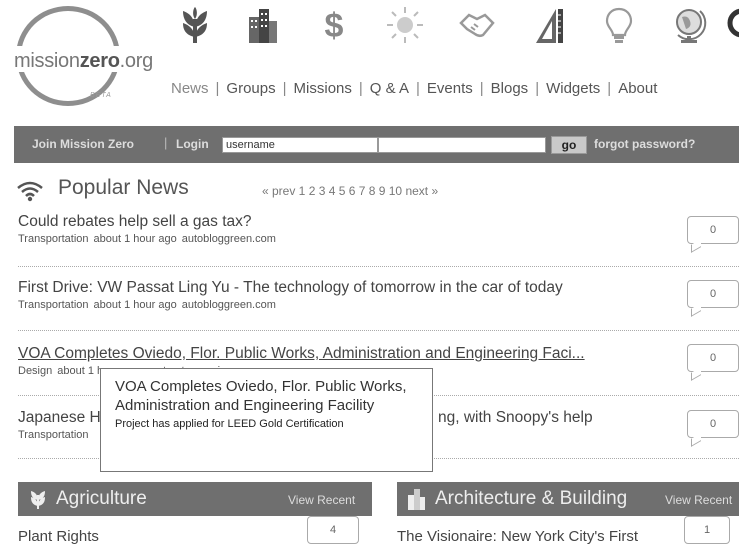 This screenshot has height=552, width=739. What do you see at coordinates (462, 145) in the screenshot?
I see `password-field` at bounding box center [462, 145].